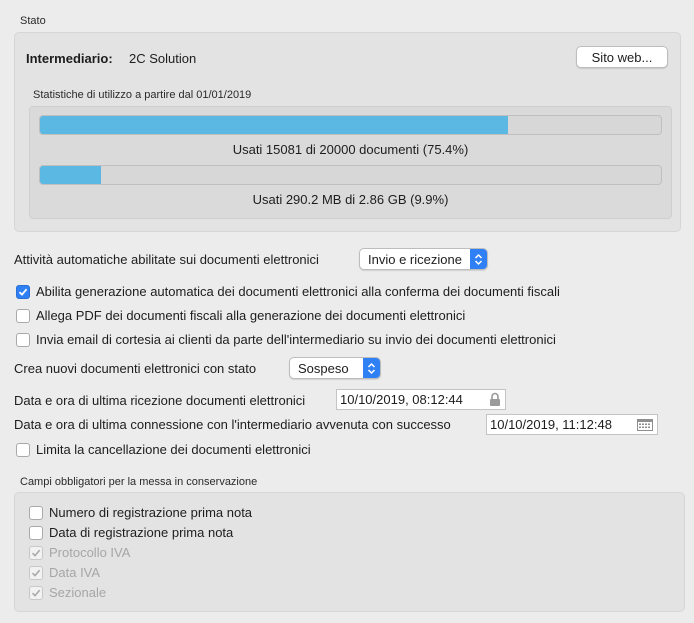  I want to click on stato-section-title: Stato, so click(33, 21).